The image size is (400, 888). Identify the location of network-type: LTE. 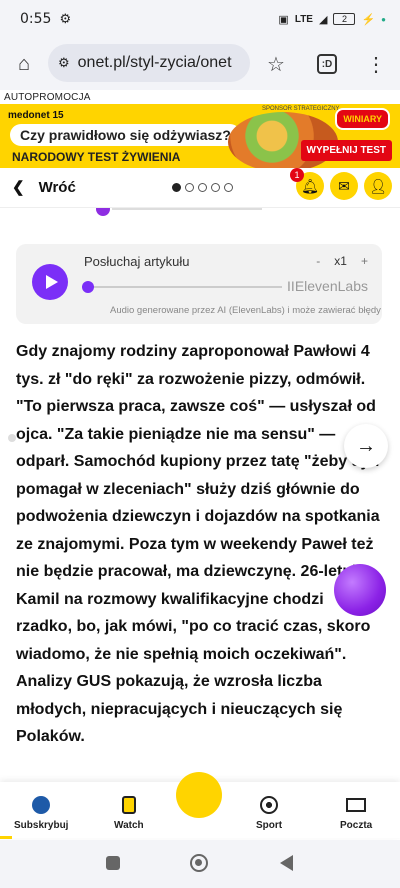
(303, 19).